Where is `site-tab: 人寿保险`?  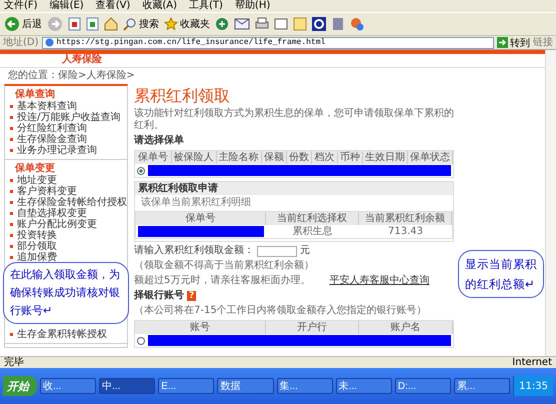
site-tab: 人寿保险 is located at coordinates (82, 60).